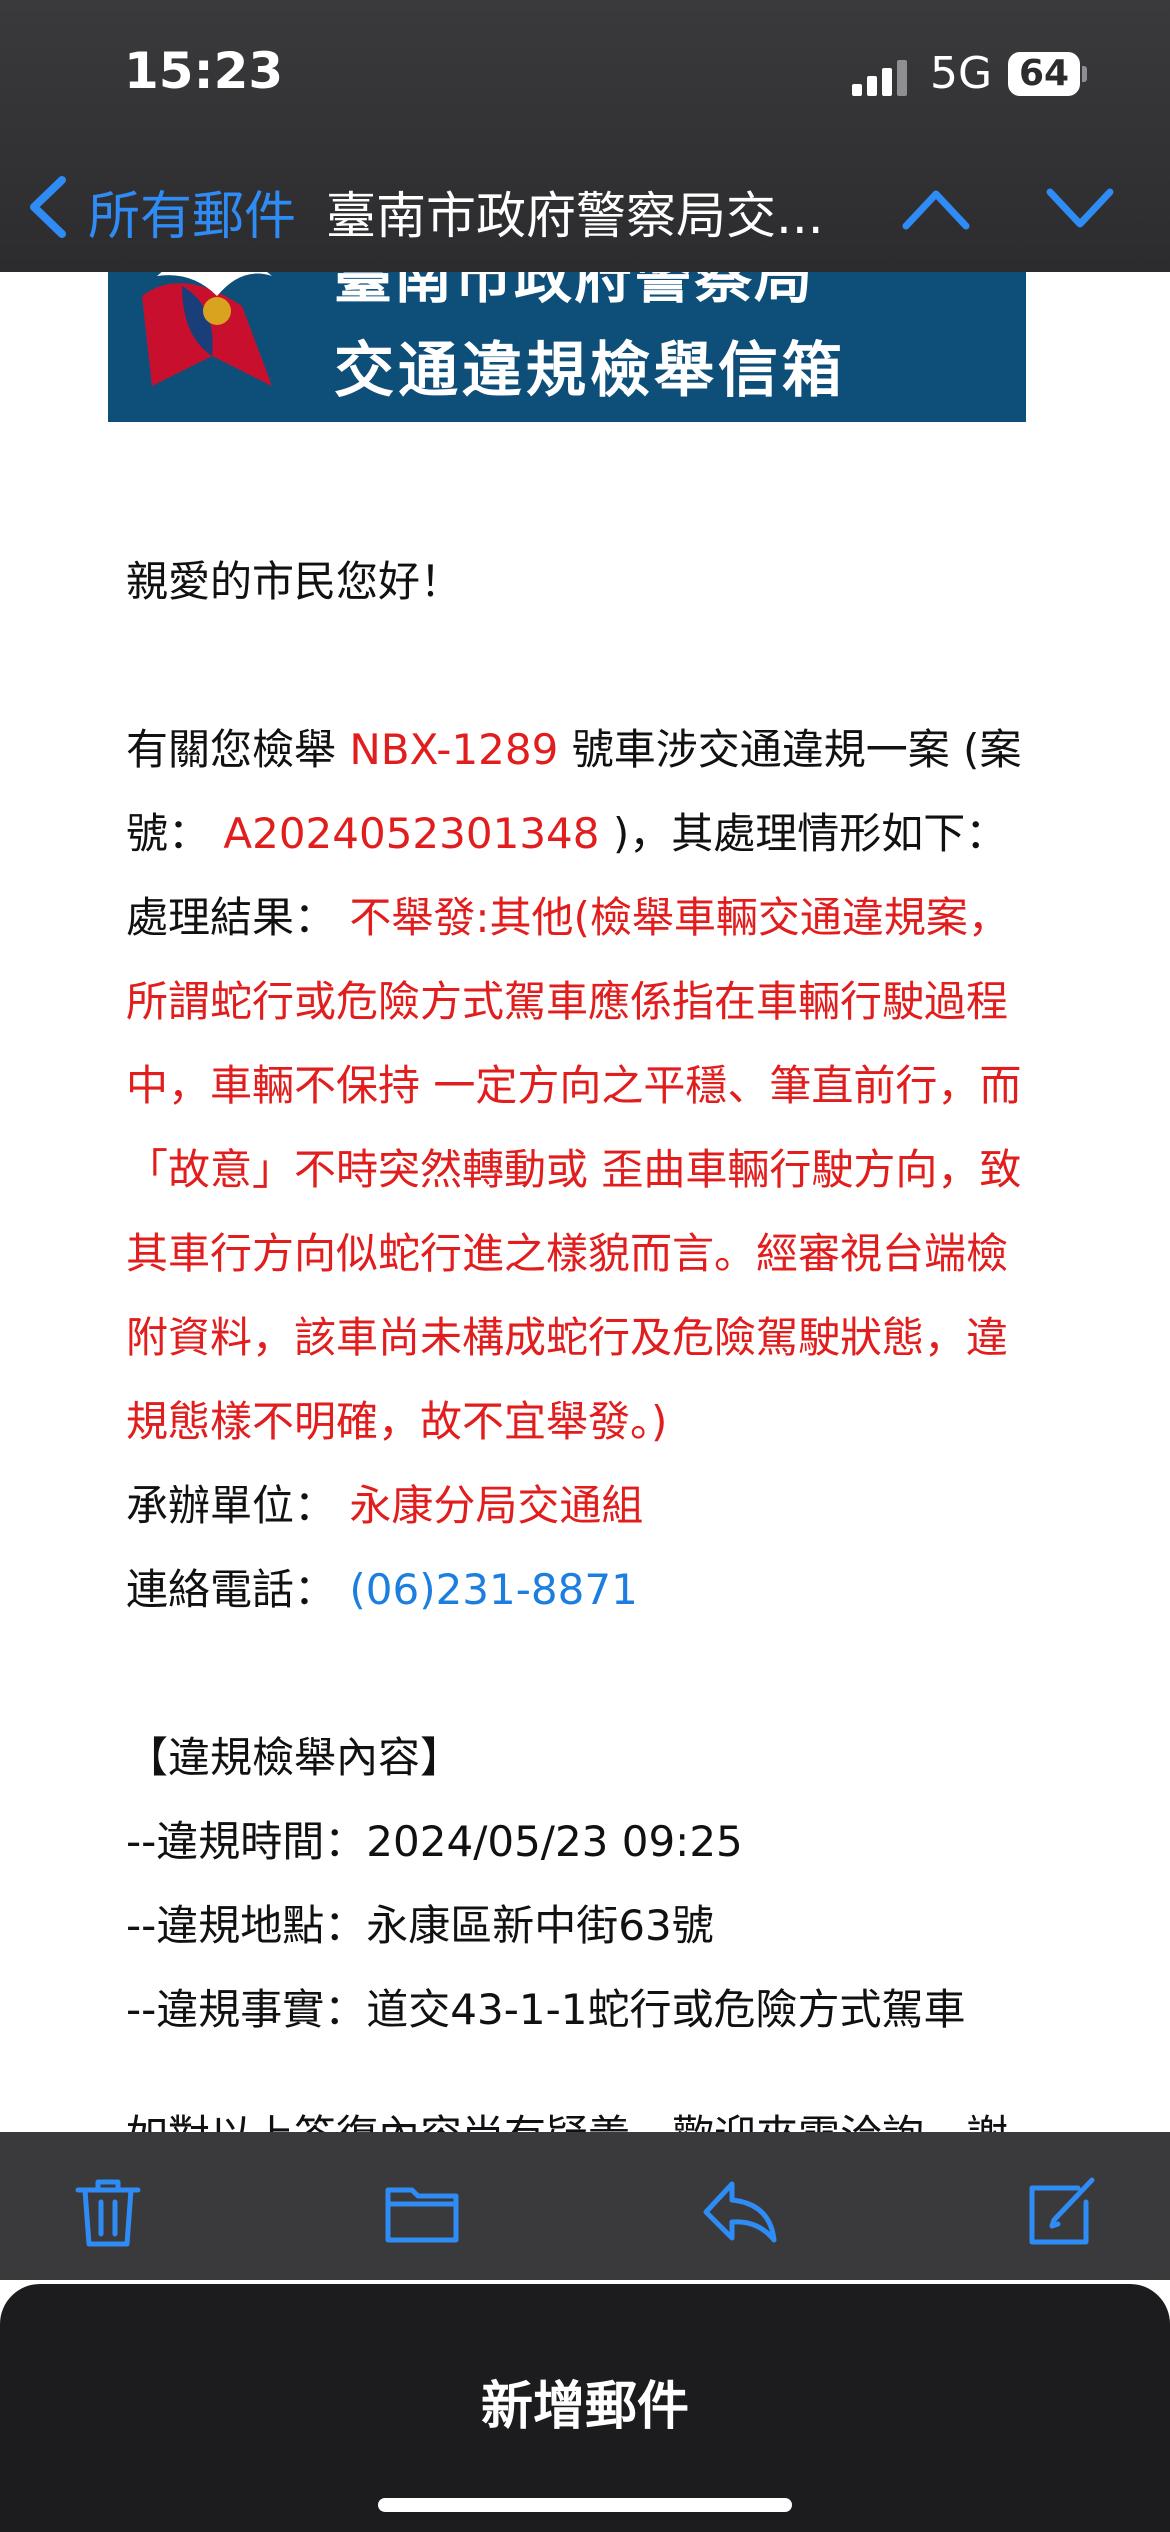 This screenshot has width=1170, height=2532. I want to click on battery-icon: 64, so click(1044, 74).